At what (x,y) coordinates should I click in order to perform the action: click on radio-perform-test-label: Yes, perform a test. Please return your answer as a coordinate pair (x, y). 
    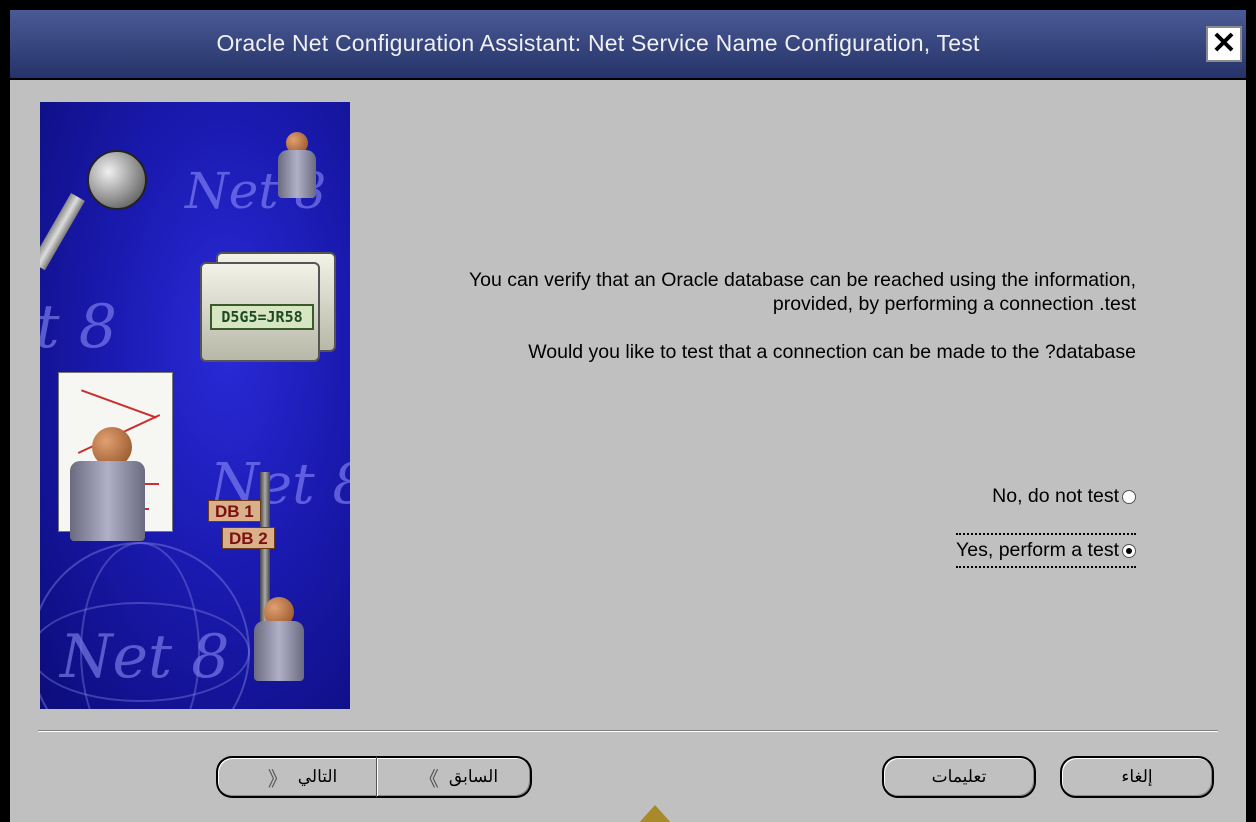
    Looking at the image, I should click on (1037, 550).